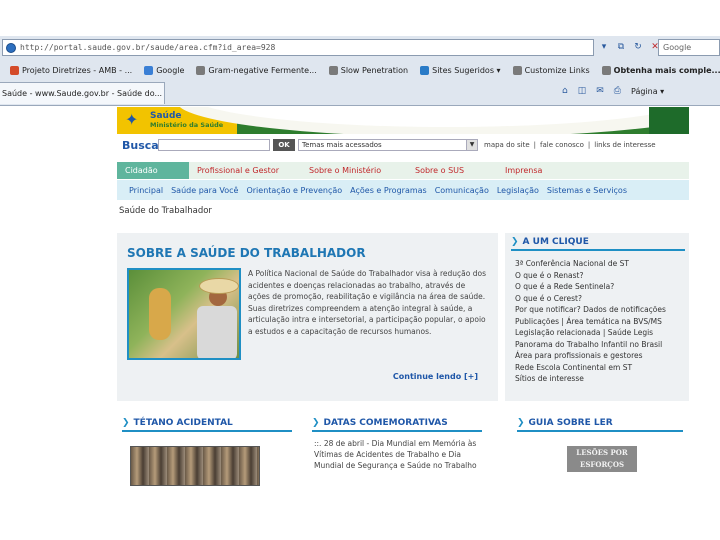  What do you see at coordinates (183, 423) in the screenshot?
I see `tetano-title: TÉTANO ACIDENTAL` at bounding box center [183, 423].